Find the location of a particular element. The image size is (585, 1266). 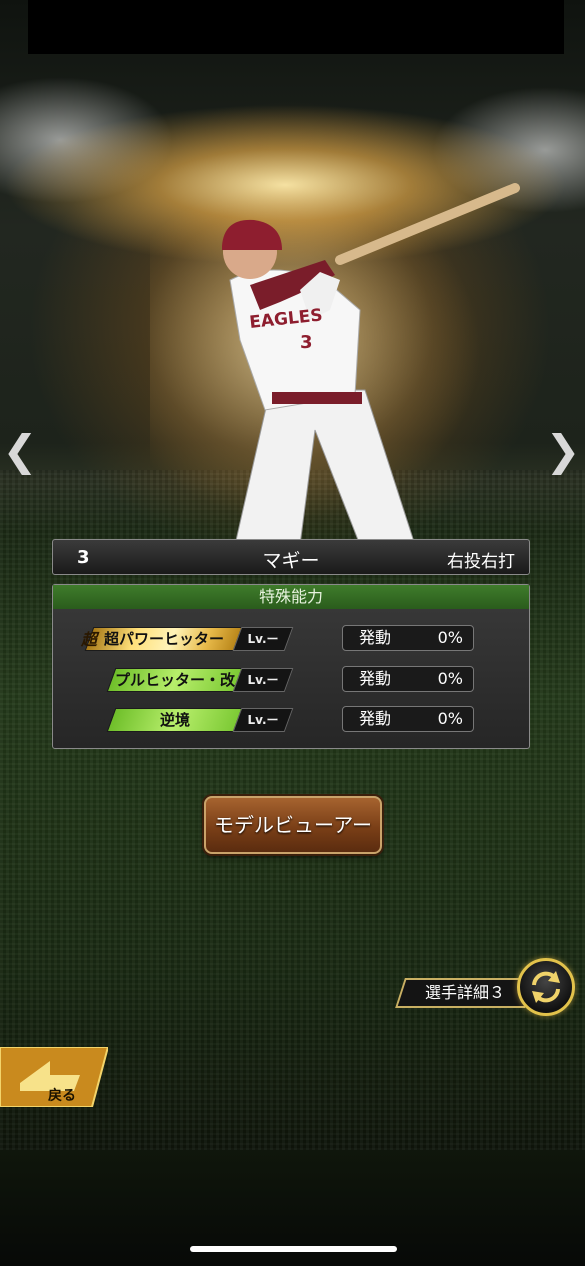

throw-bat-hand: 右投右打 is located at coordinates (481, 562).